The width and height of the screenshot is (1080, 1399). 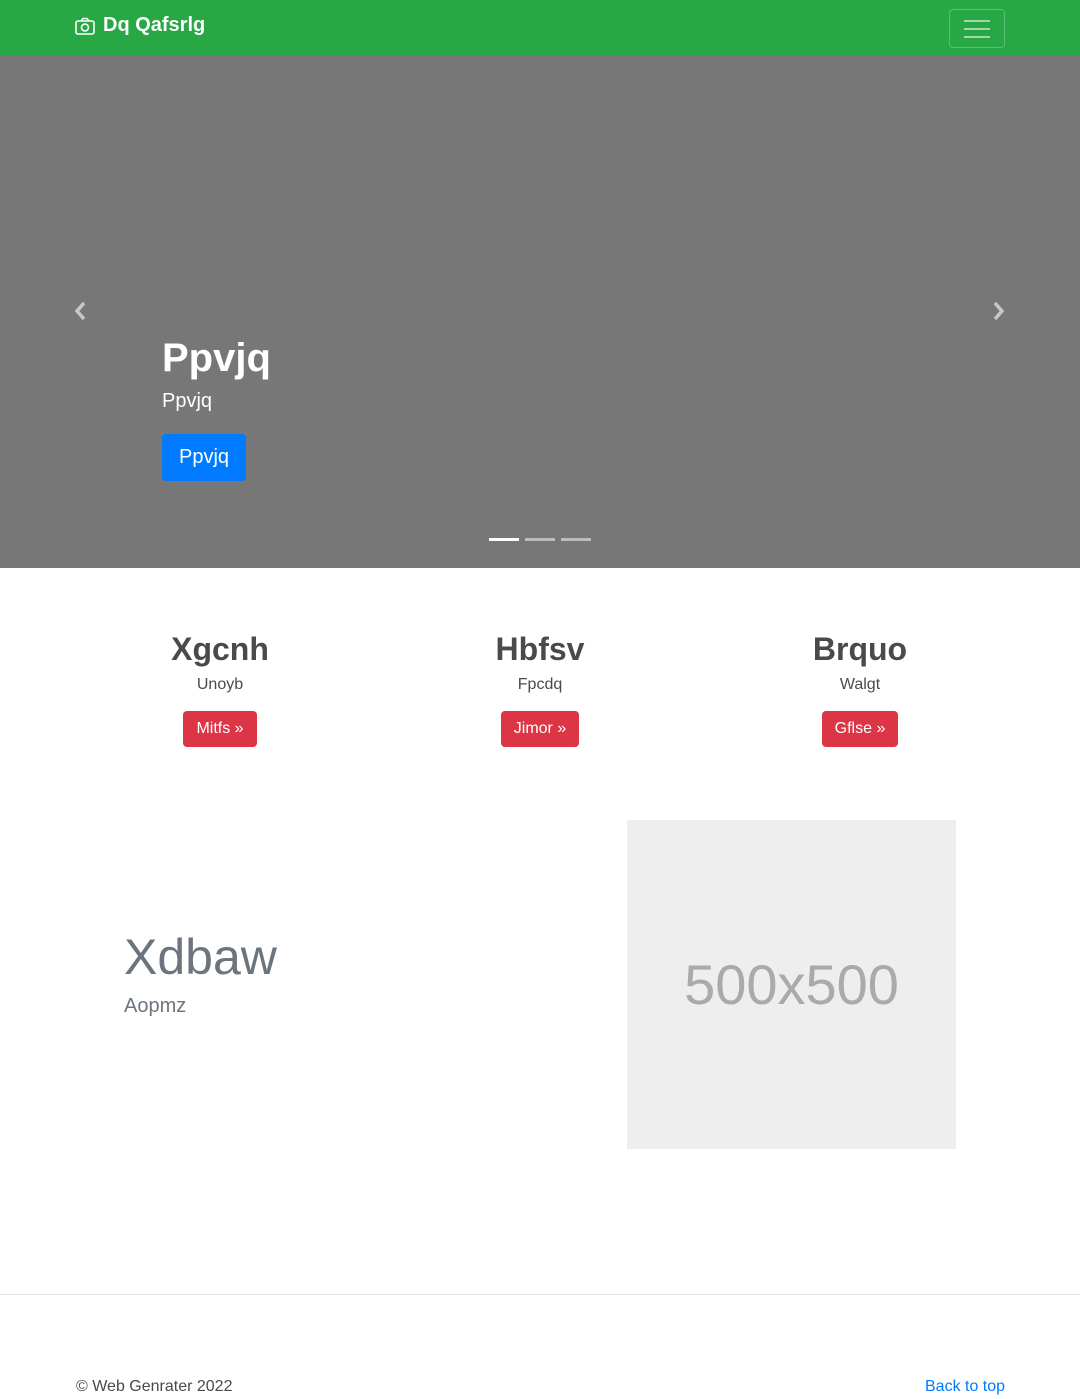 I want to click on brand-name: Dq Qafsrlg, so click(x=154, y=25).